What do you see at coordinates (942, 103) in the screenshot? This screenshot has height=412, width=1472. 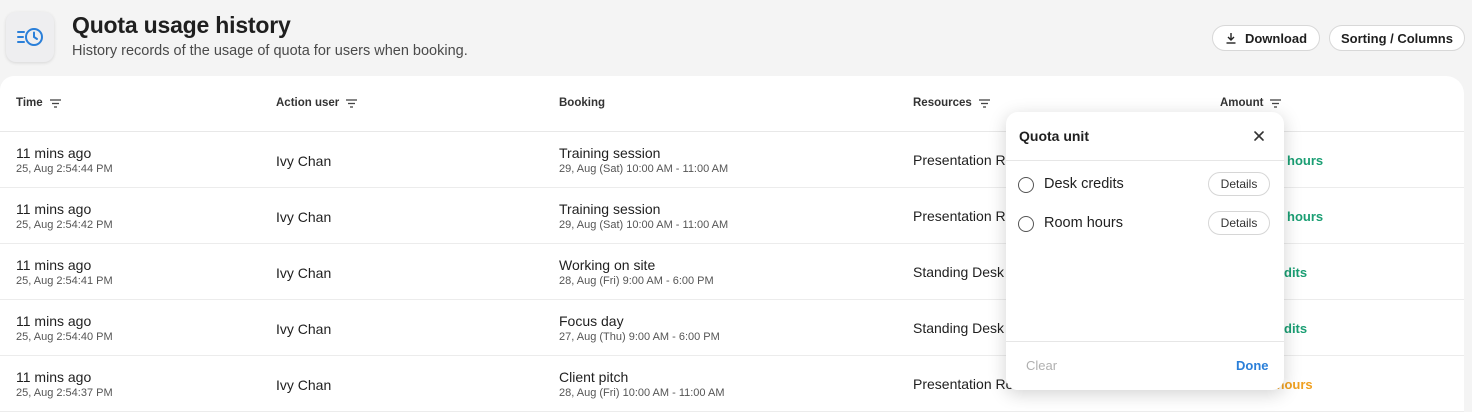 I see `column-label-resources: Resources` at bounding box center [942, 103].